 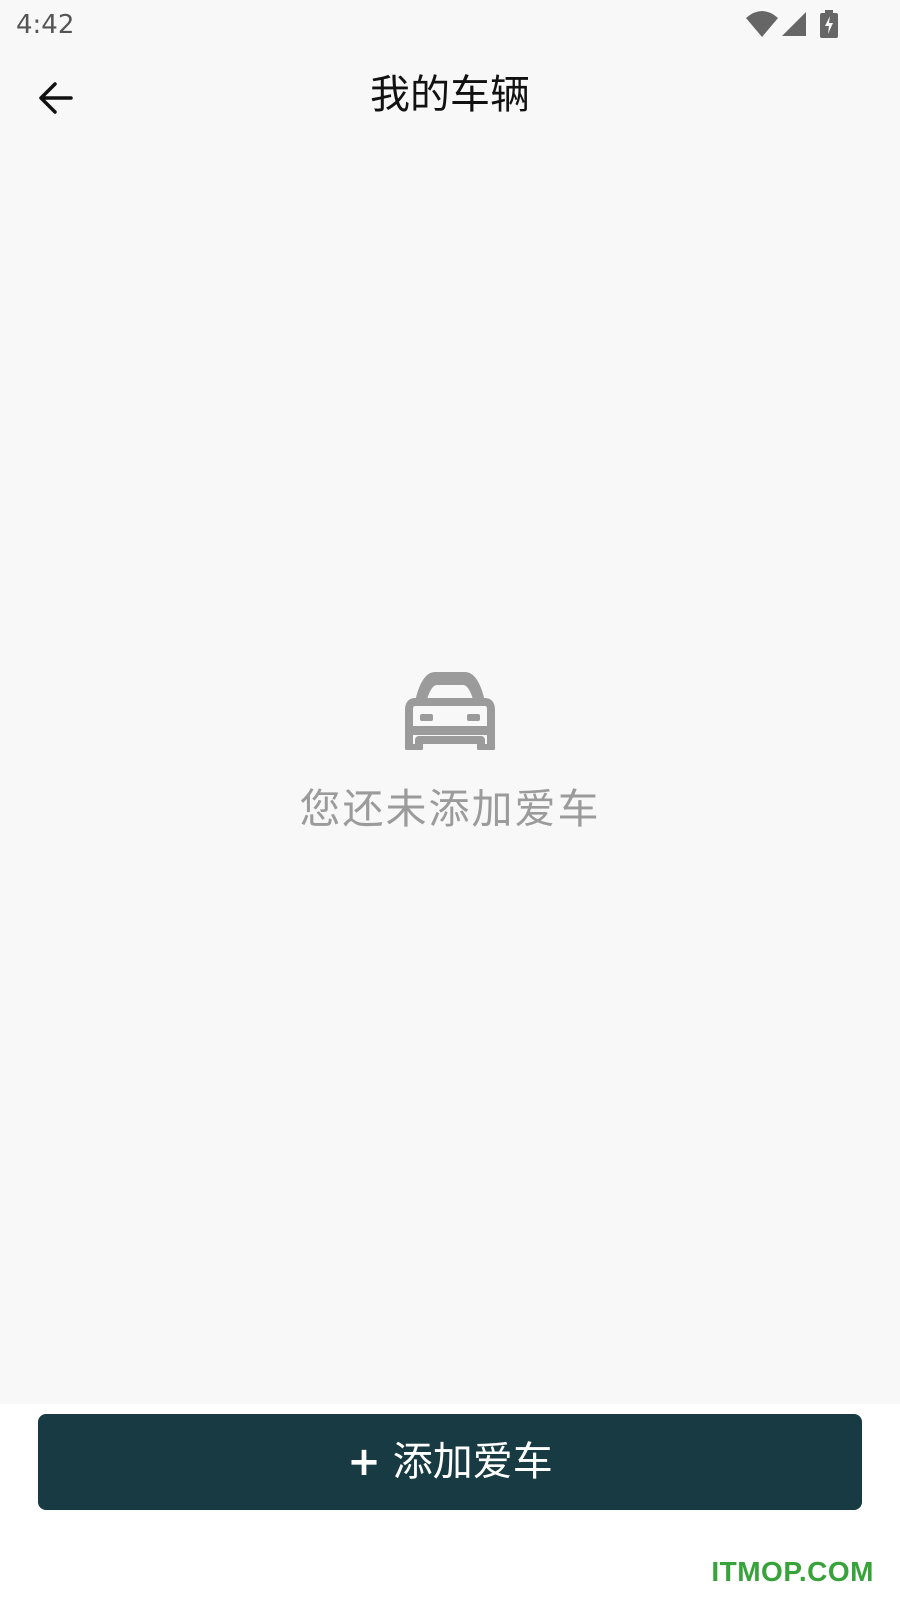 What do you see at coordinates (762, 24) in the screenshot?
I see `wifi-icon` at bounding box center [762, 24].